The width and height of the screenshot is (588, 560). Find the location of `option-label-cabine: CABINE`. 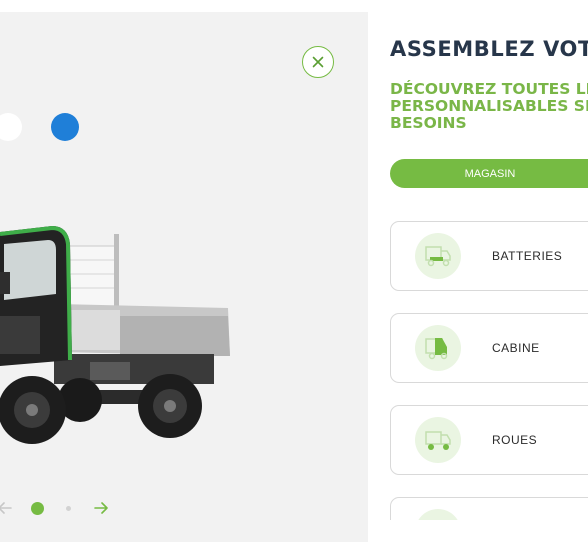

option-label-cabine: CABINE is located at coordinates (516, 348).